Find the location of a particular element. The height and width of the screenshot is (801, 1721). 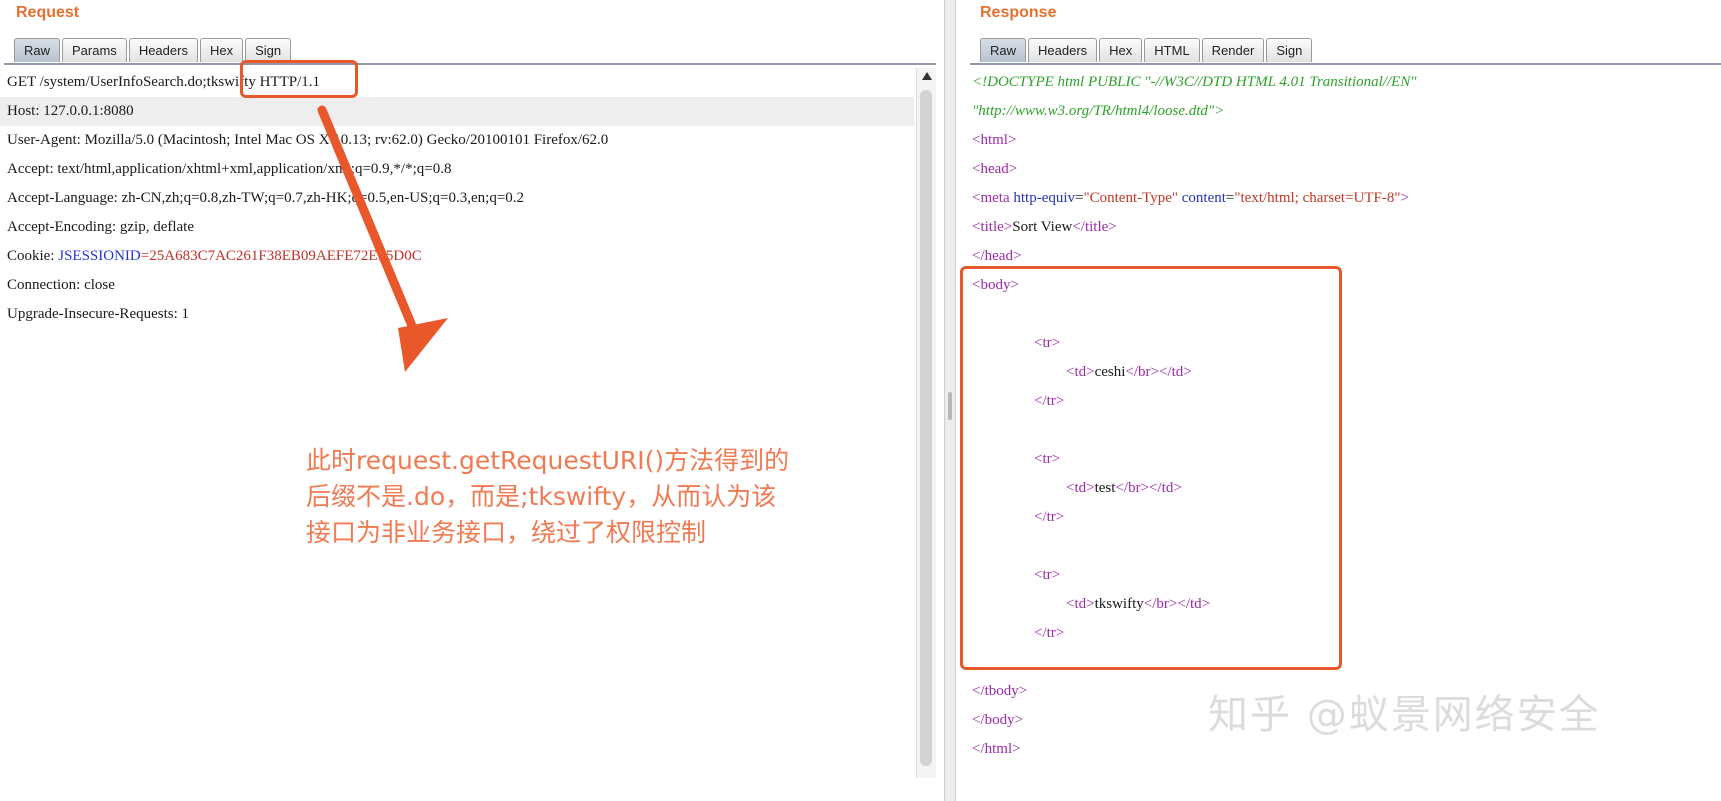

request-title: Request is located at coordinates (48, 12).